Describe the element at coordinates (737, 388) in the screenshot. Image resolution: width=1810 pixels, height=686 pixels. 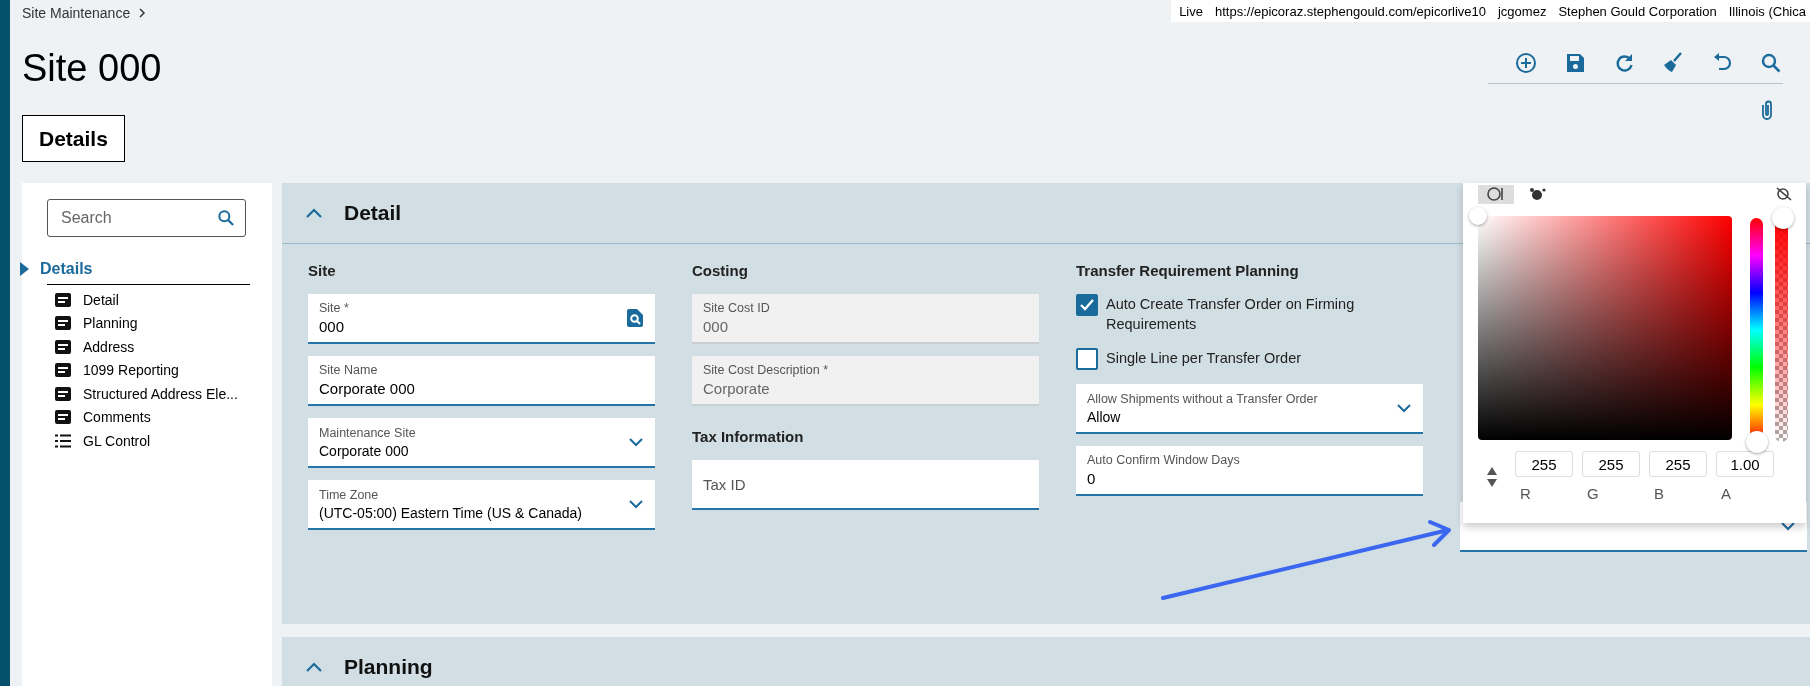
I see `field-value: Corporate` at that location.